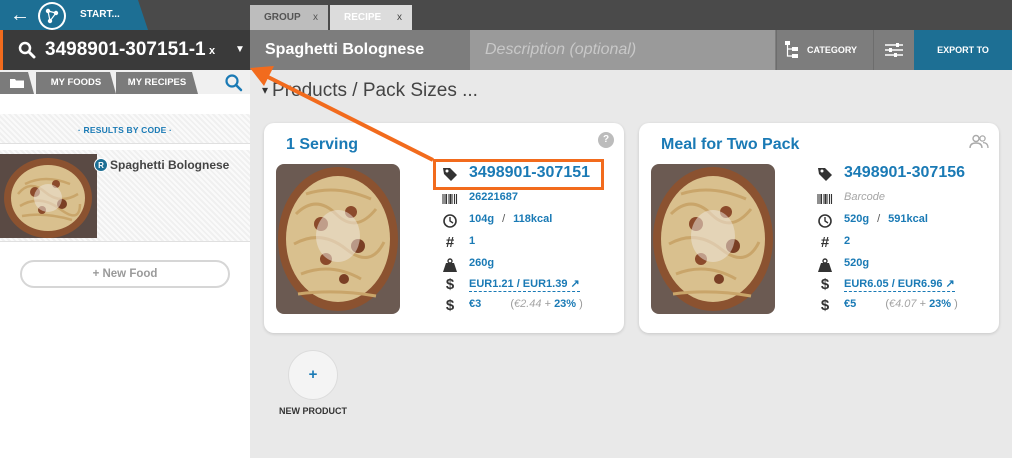 This screenshot has width=1012, height=458. What do you see at coordinates (313, 411) in the screenshot?
I see `new-product-label: NEW PRODUCT` at bounding box center [313, 411].